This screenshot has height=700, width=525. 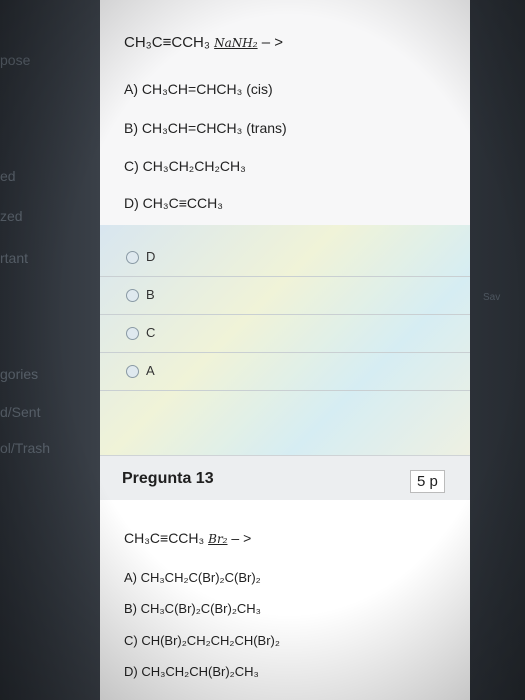 What do you see at coordinates (14, 258) in the screenshot?
I see `sidebar-fragment-important: rtant` at bounding box center [14, 258].